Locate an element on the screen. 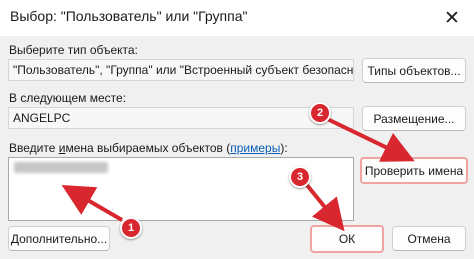  ok-button-label: ОК is located at coordinates (347, 239).